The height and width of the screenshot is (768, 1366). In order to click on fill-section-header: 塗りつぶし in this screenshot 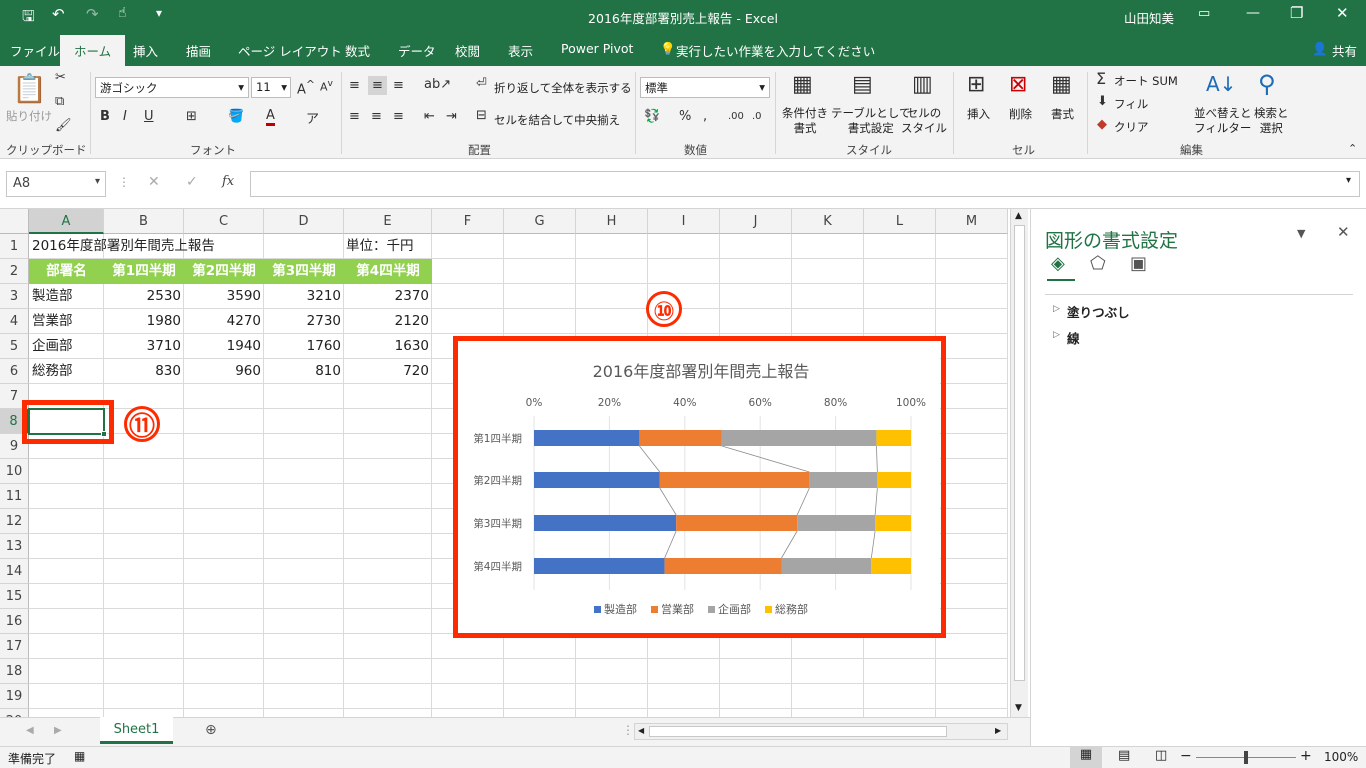, I will do `click(1098, 311)`.